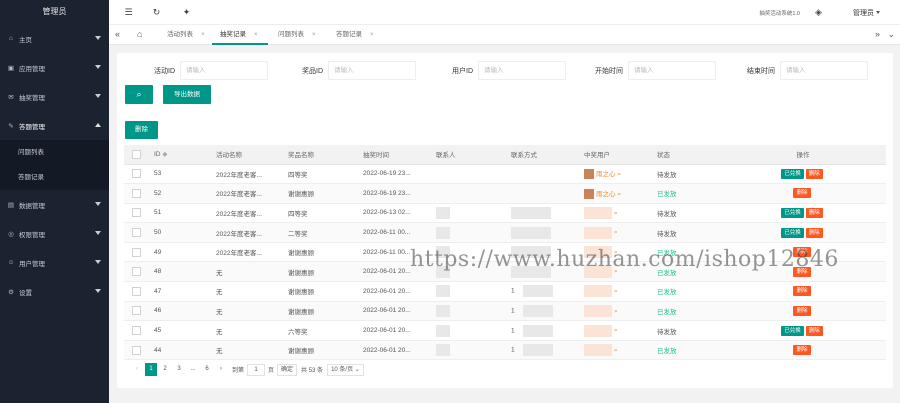 Image resolution: width=900 pixels, height=403 pixels. What do you see at coordinates (54, 262) in the screenshot?
I see `sidebar-item-6: ☺ 用户管理` at bounding box center [54, 262].